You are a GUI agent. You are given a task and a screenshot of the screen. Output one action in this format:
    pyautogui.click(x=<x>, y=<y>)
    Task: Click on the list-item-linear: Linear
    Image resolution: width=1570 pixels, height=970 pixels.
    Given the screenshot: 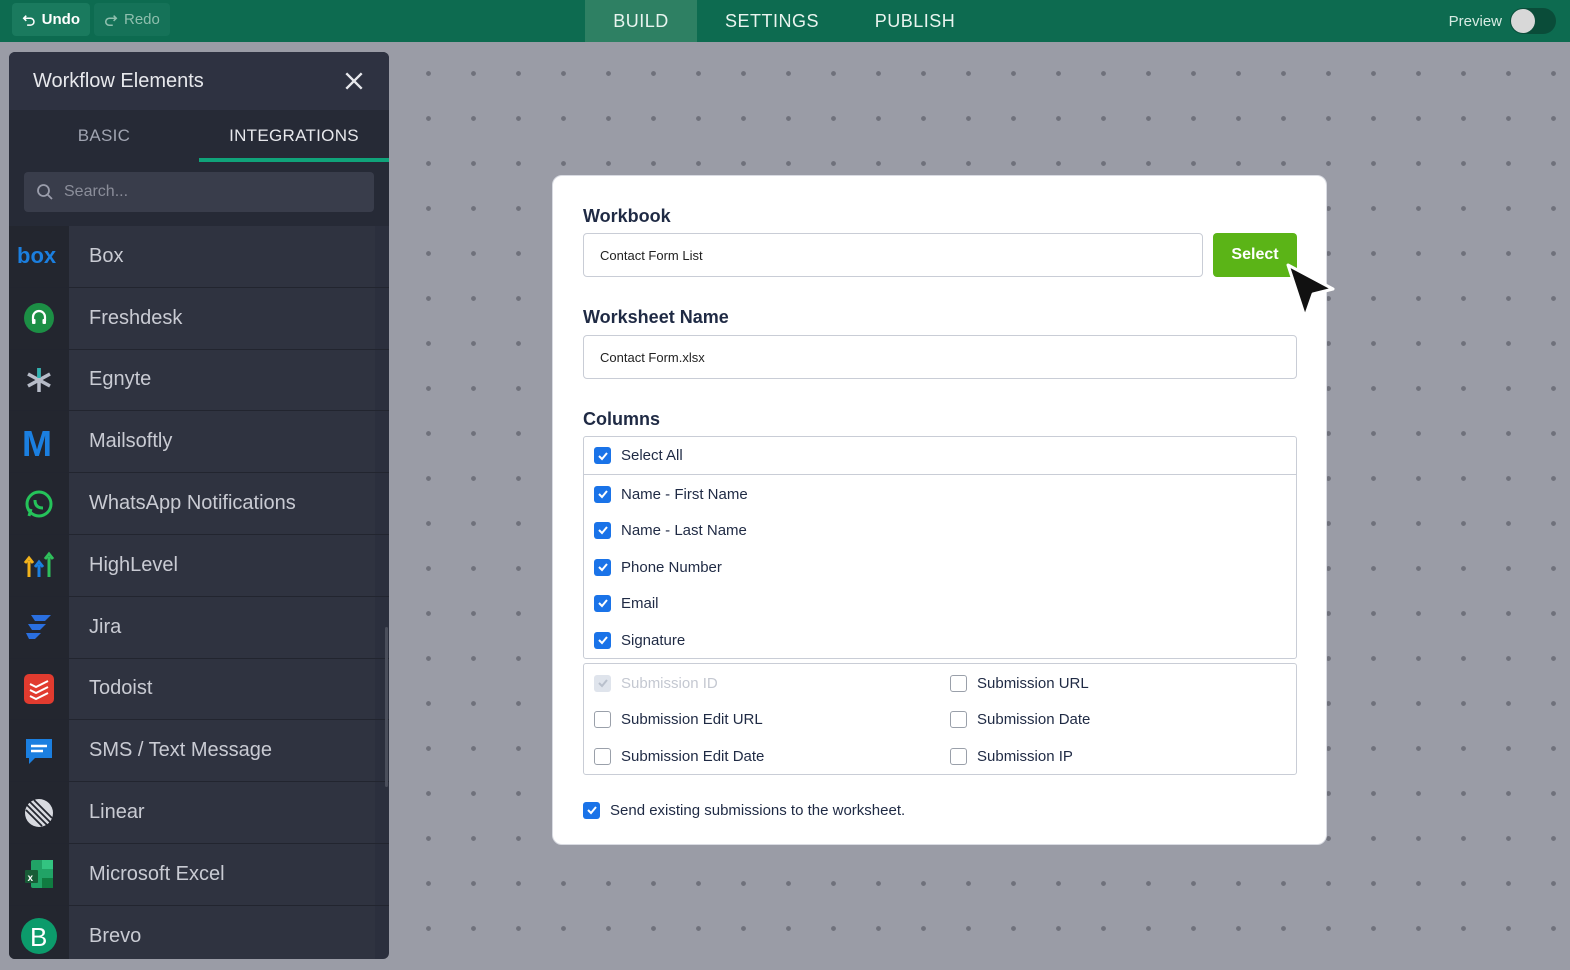 What is the action you would take?
    pyautogui.click(x=199, y=813)
    